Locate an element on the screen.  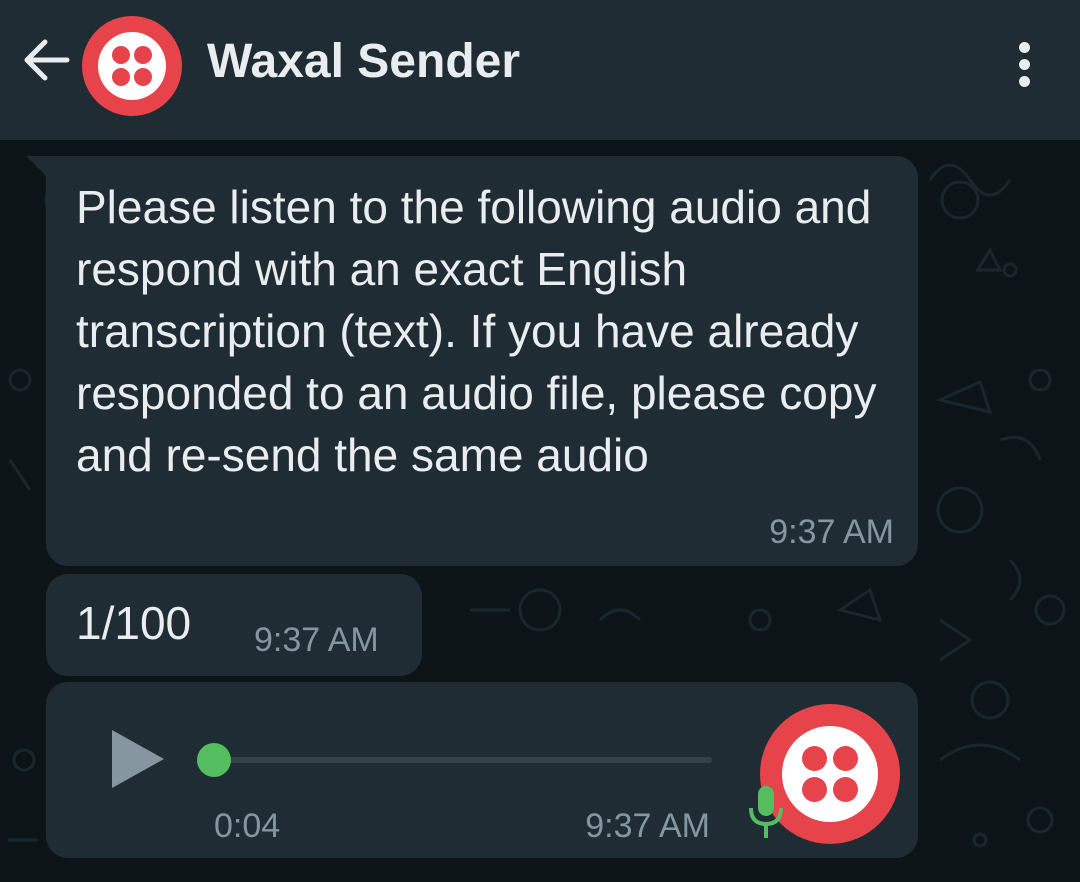
audio-progress-track is located at coordinates (463, 760).